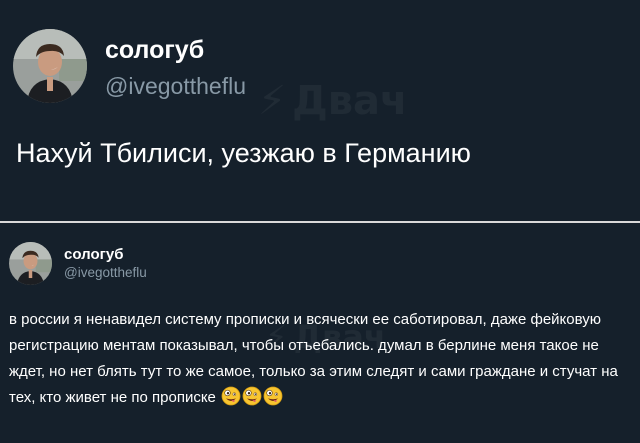 This screenshot has height=443, width=640. Describe the element at coordinates (272, 101) in the screenshot. I see `lightning-icon: ⚡` at that location.